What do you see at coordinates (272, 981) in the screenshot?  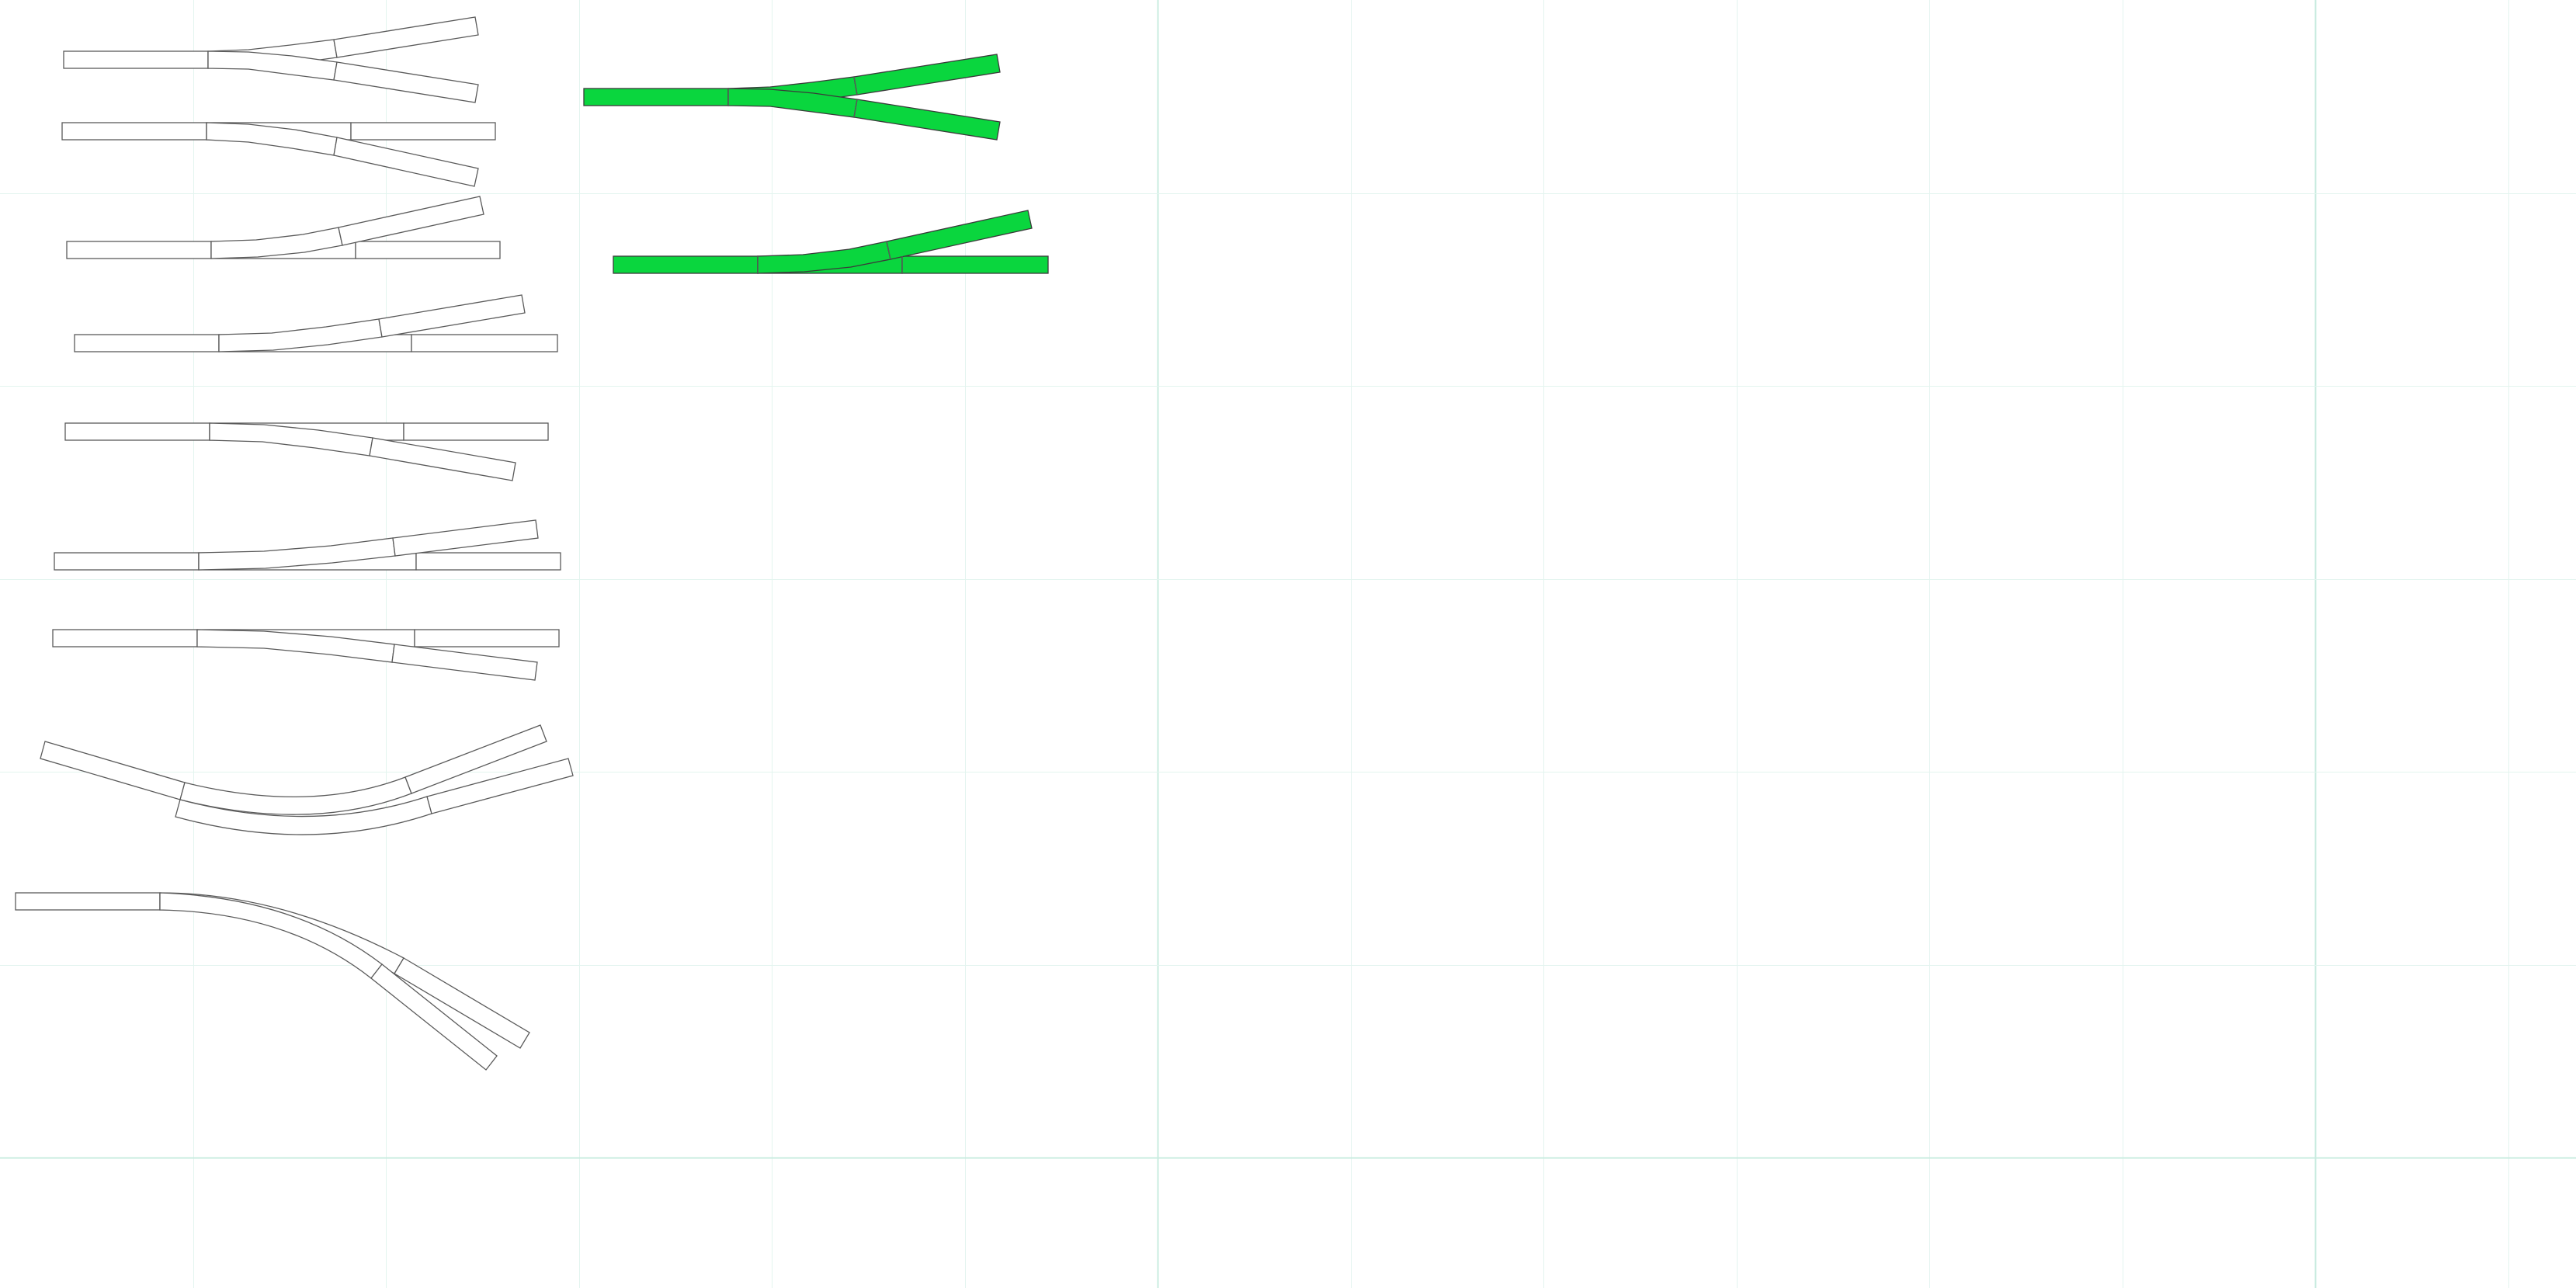 I see `palette-curved-switch-large` at bounding box center [272, 981].